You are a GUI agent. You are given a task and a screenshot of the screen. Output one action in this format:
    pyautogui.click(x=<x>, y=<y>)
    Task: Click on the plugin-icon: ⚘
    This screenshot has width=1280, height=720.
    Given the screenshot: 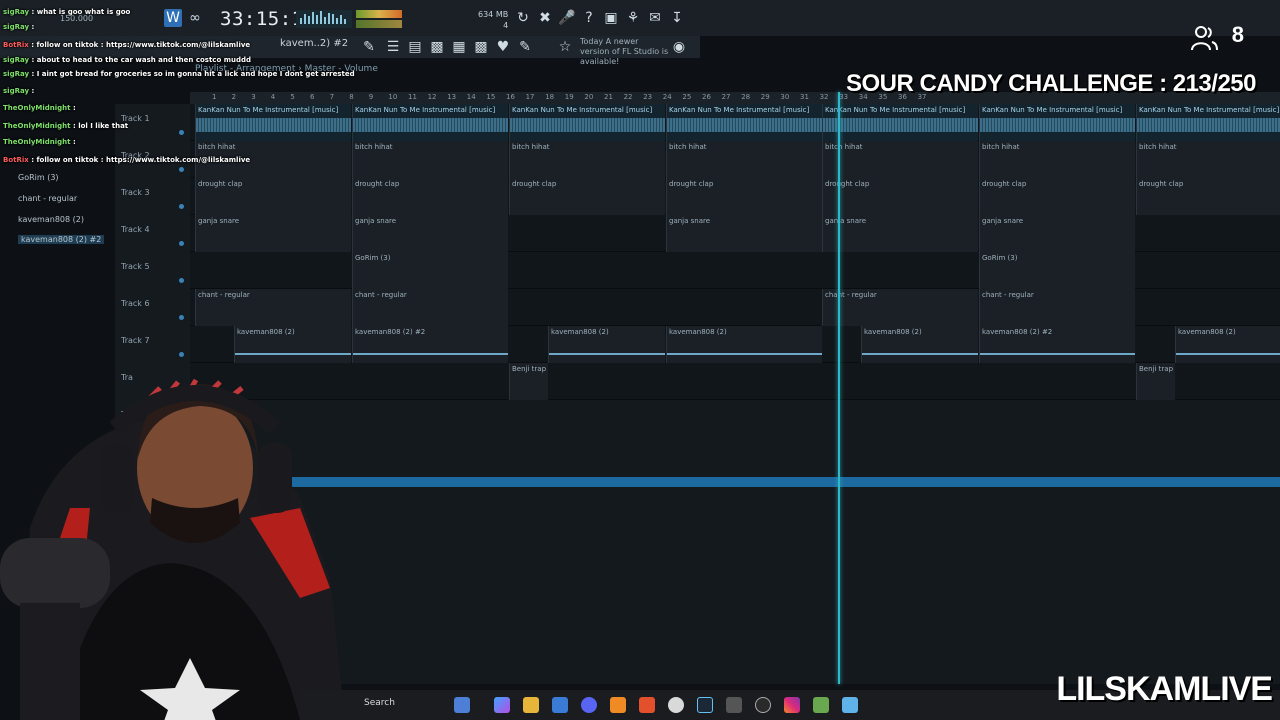 What is the action you would take?
    pyautogui.click(x=633, y=18)
    